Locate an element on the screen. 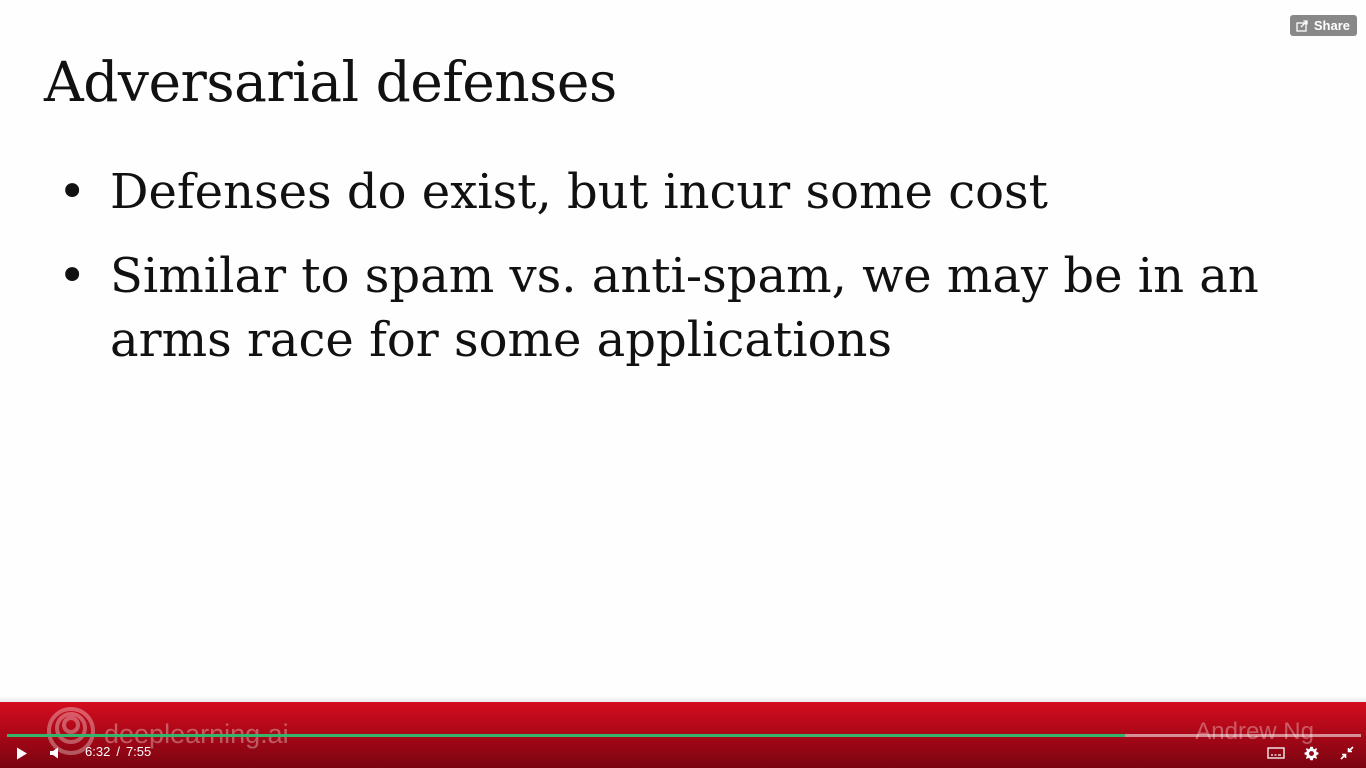  slide-bullet: • Defenses do exist, but incur some cost is located at coordinates (686, 192).